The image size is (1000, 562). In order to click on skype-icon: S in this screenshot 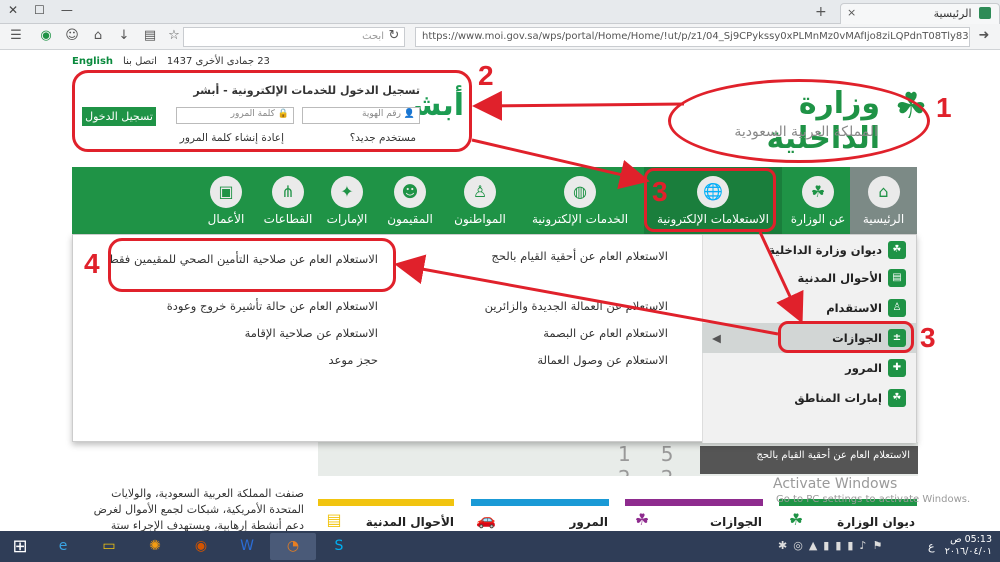, I will do `click(339, 546)`.